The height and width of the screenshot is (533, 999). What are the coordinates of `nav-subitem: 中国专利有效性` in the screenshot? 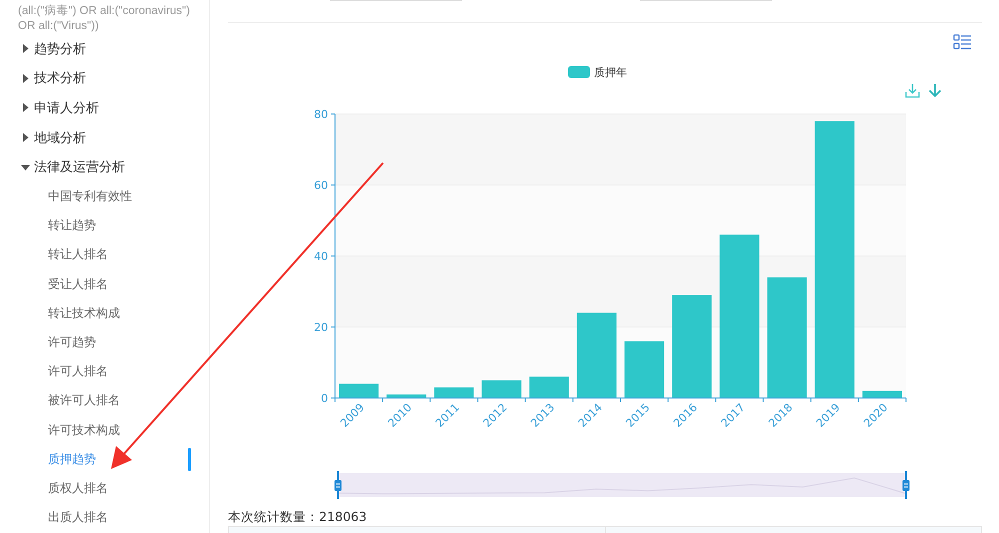 It's located at (90, 197).